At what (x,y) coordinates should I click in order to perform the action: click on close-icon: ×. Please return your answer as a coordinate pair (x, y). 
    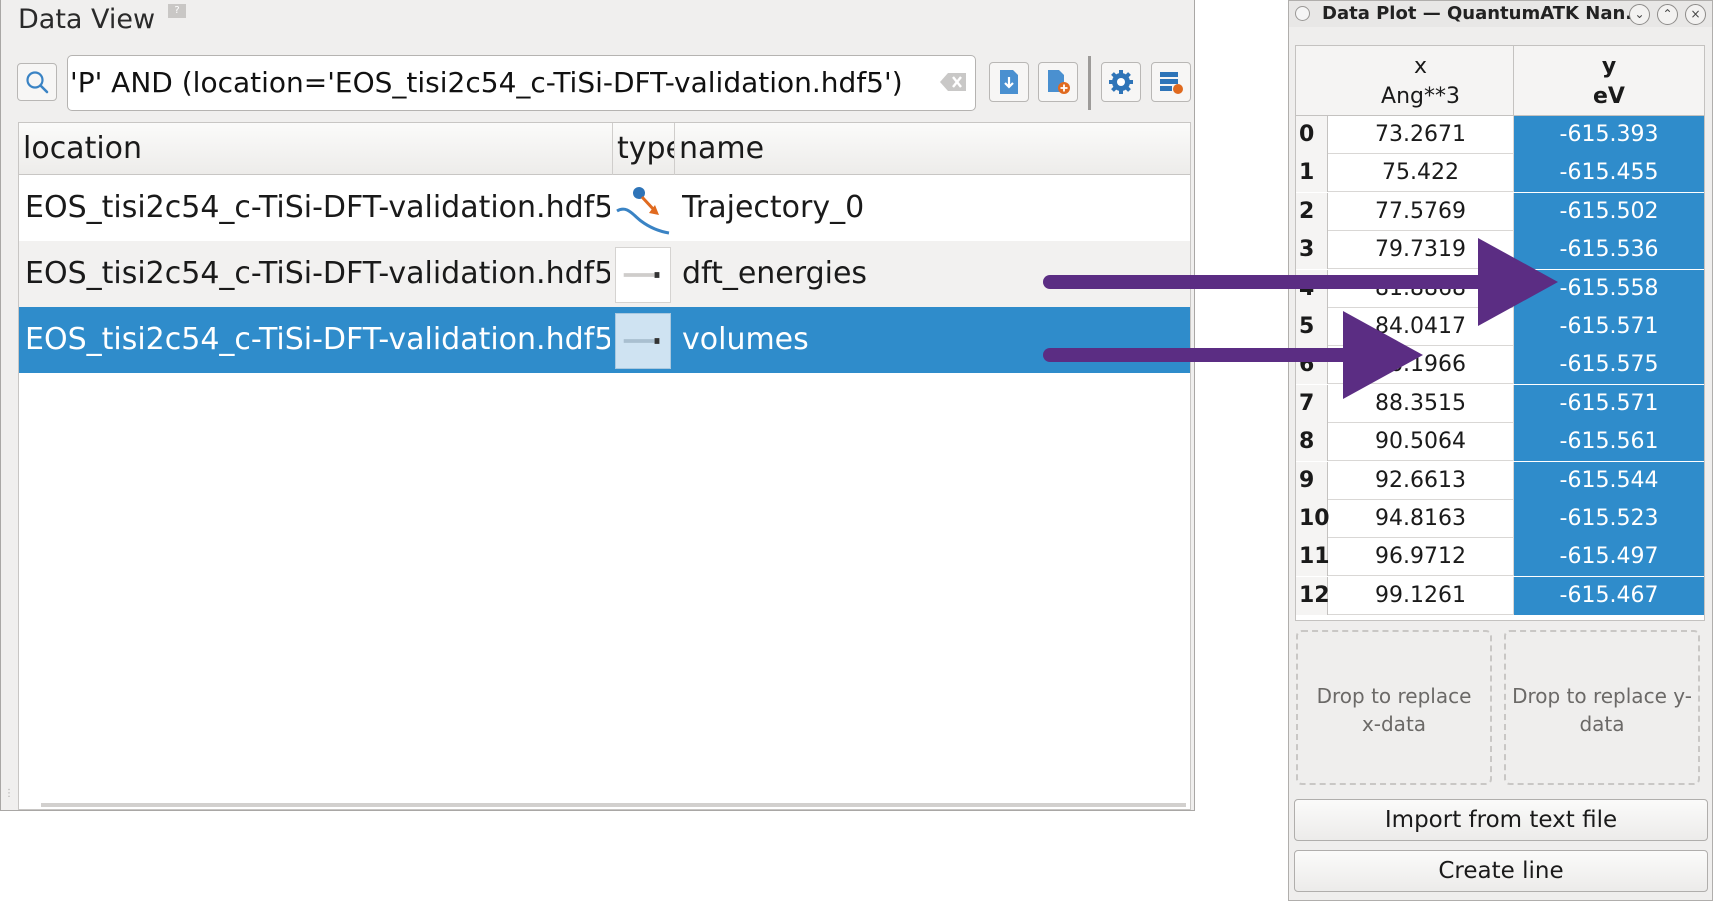
    Looking at the image, I should click on (1695, 14).